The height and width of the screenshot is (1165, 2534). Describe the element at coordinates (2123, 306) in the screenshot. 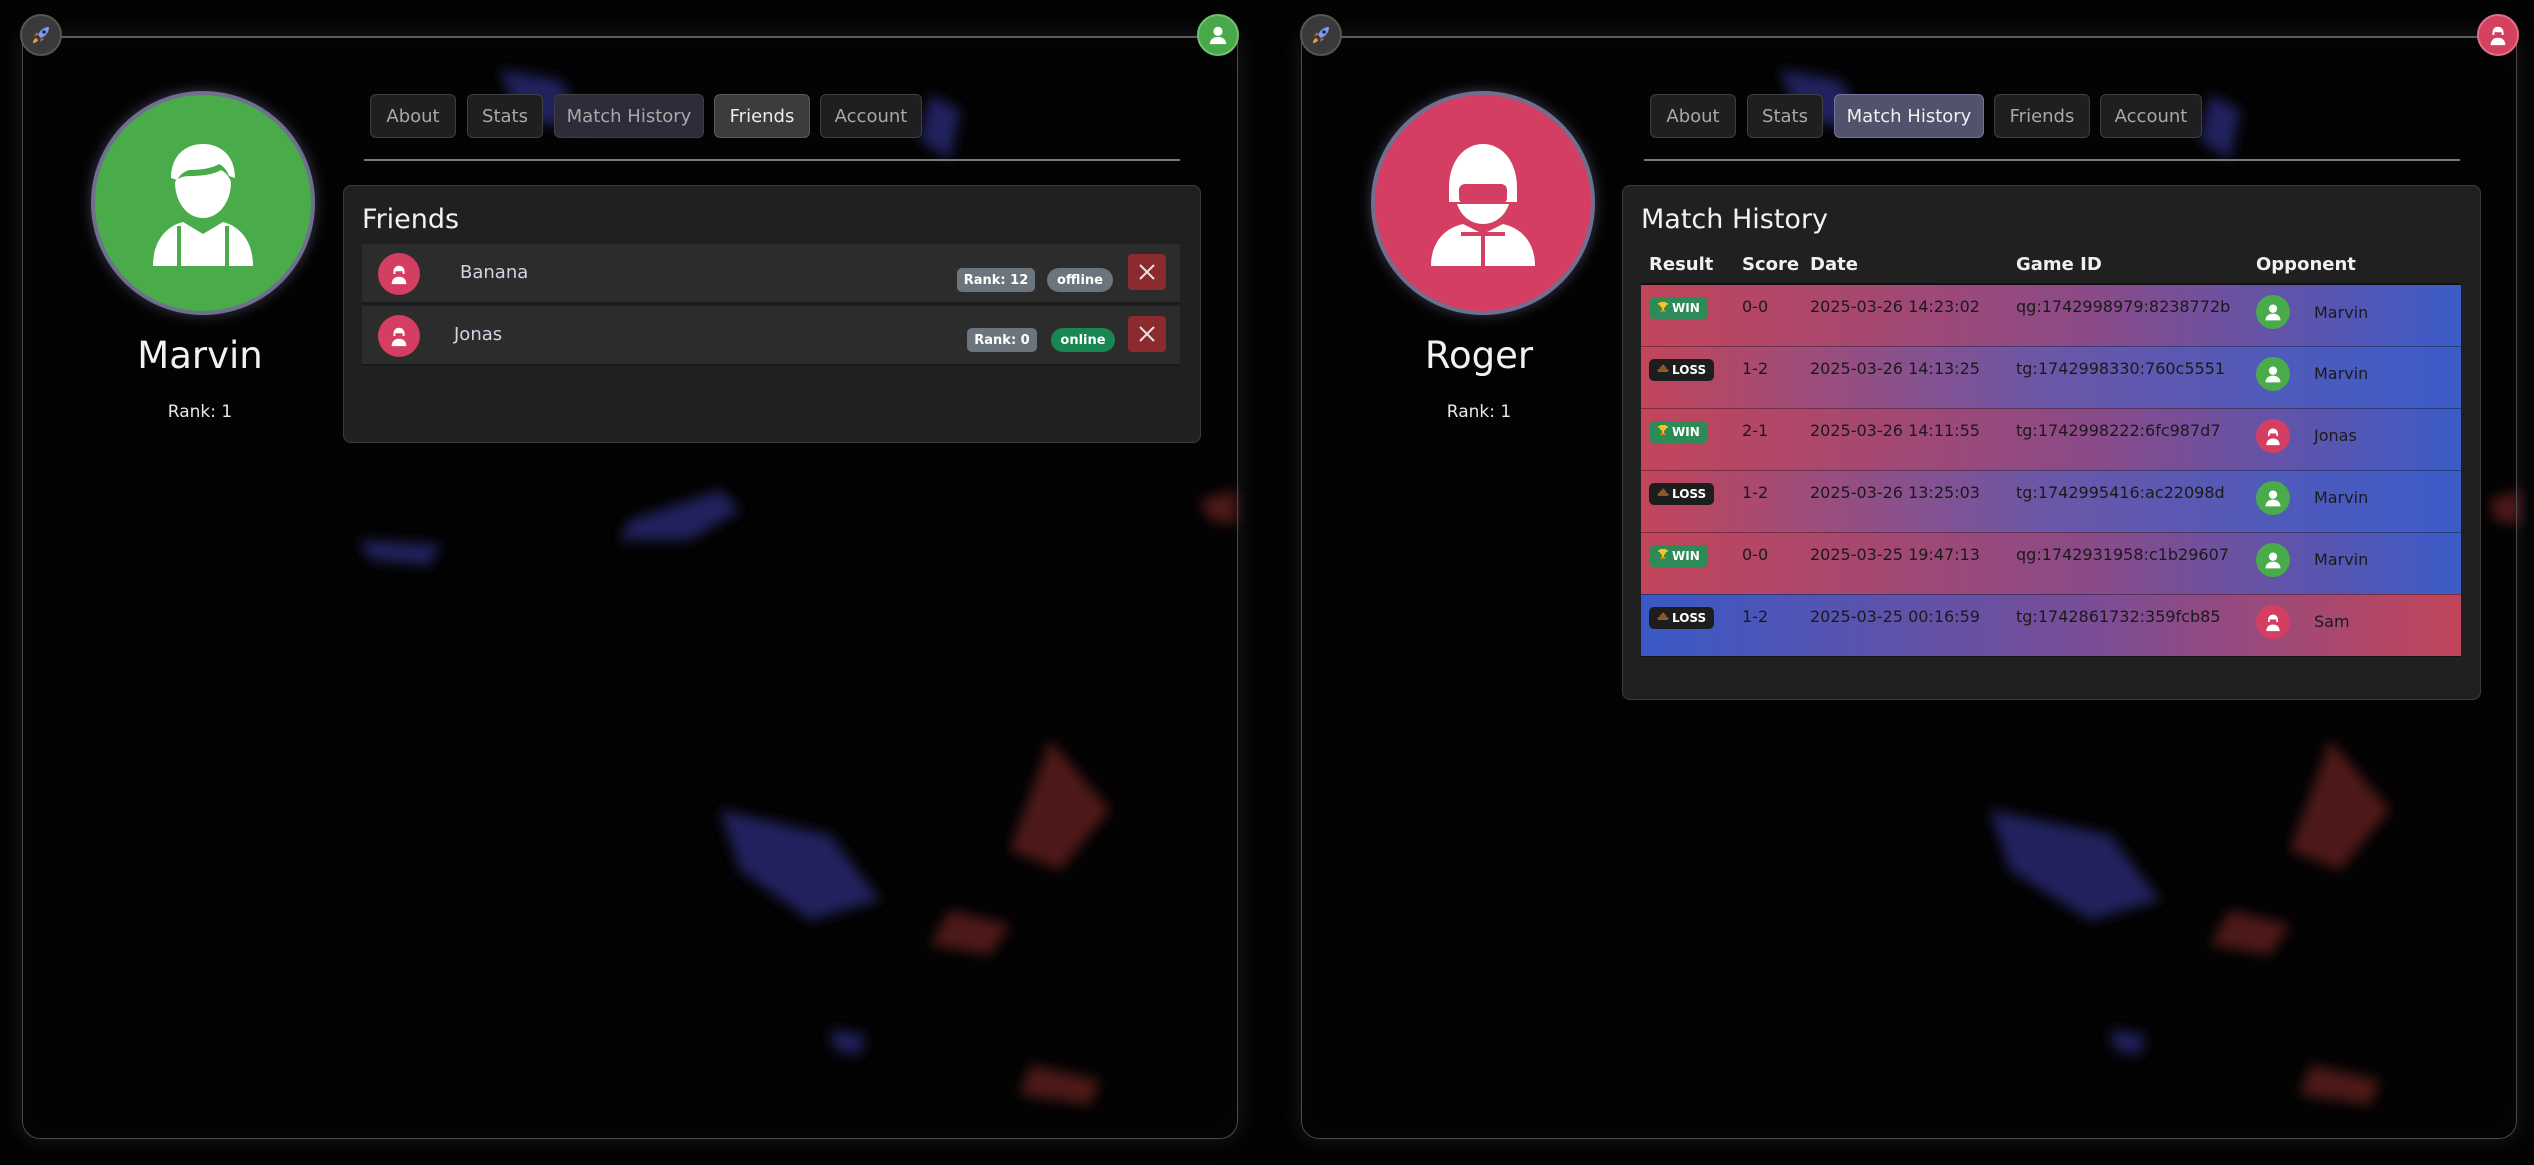

I see `game-id-label: qg:1742998979:8238772b` at that location.